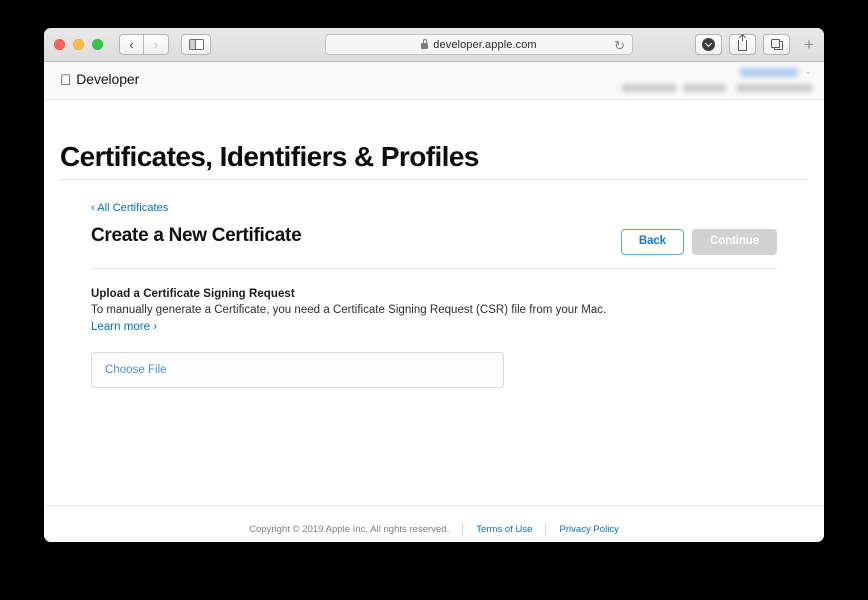 Image resolution: width=868 pixels, height=600 pixels. Describe the element at coordinates (425, 43) in the screenshot. I see `lock-icon` at that location.